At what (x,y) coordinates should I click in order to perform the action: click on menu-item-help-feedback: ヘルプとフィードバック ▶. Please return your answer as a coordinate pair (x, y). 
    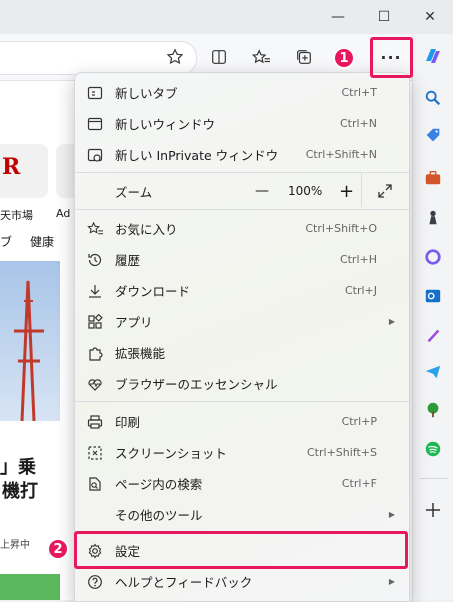
    Looking at the image, I should click on (242, 581).